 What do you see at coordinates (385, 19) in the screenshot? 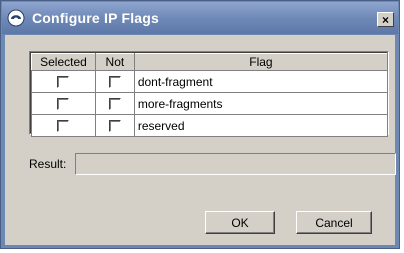
I see `close-icon: ×` at bounding box center [385, 19].